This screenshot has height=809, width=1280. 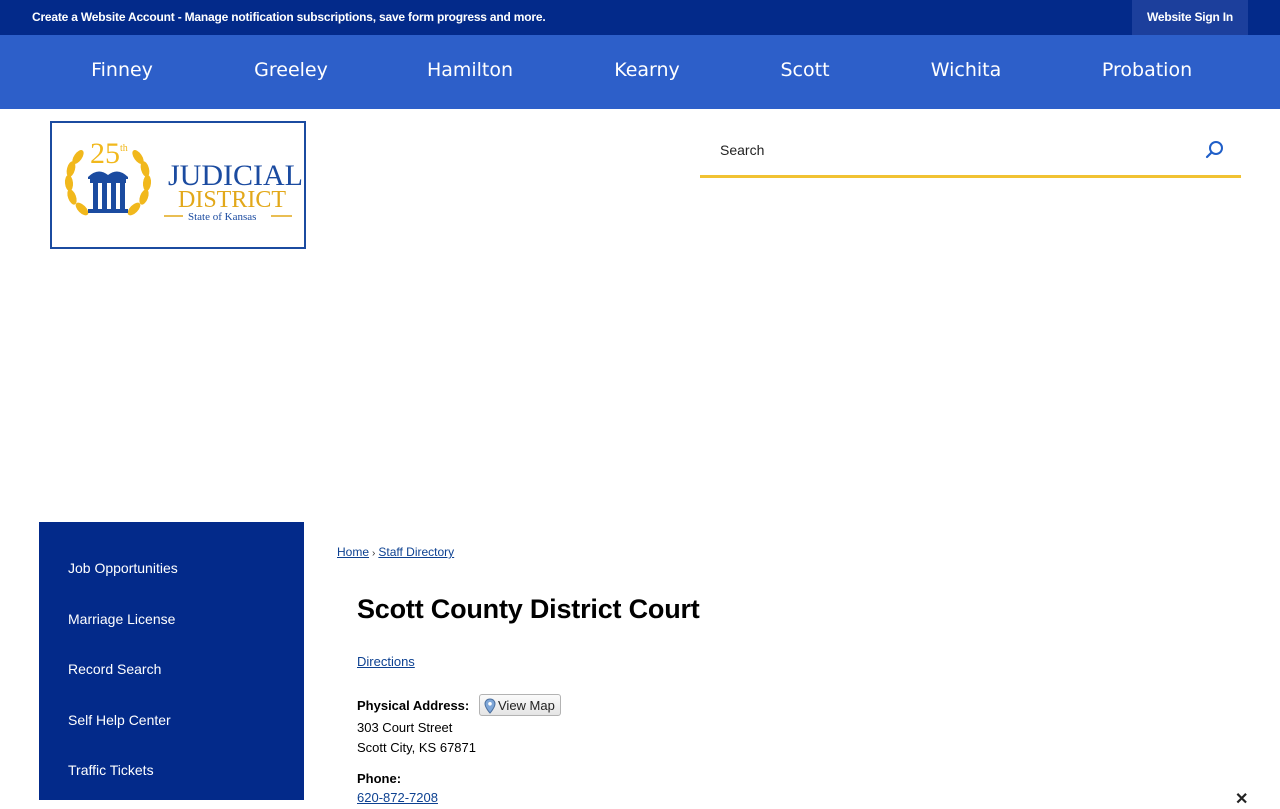 What do you see at coordinates (353, 552) in the screenshot?
I see `breadcrumb-home-link: Home` at bounding box center [353, 552].